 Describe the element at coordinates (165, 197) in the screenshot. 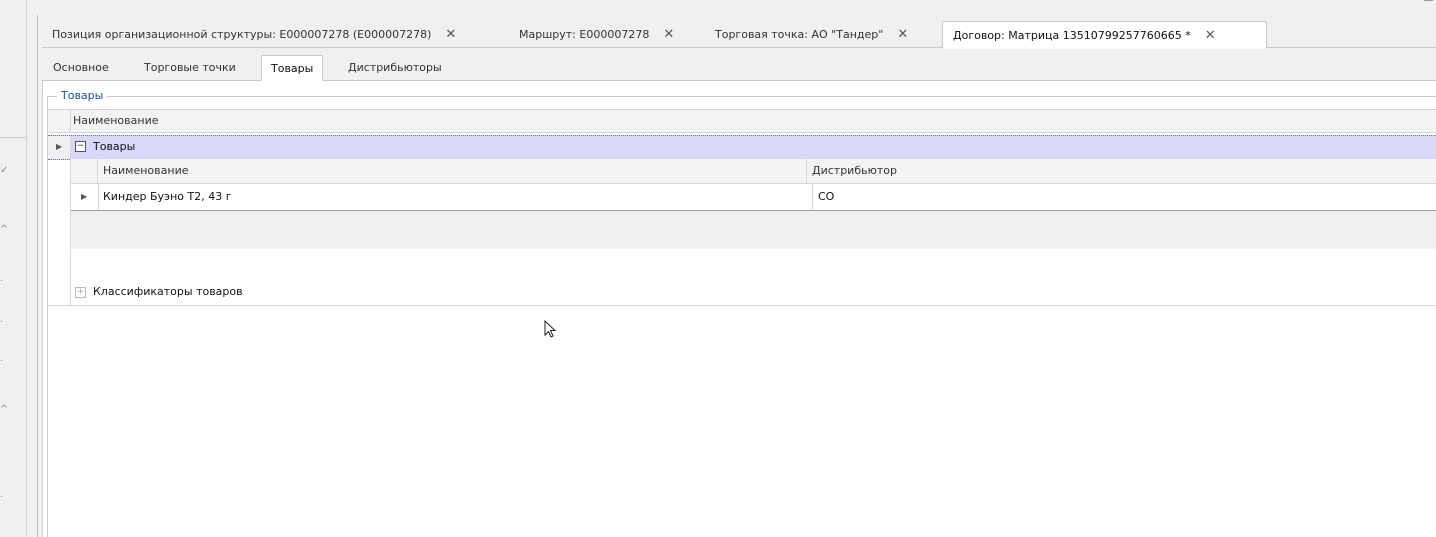

I see `cell-product-name: Киндер Буэно Т2, 43 г` at that location.